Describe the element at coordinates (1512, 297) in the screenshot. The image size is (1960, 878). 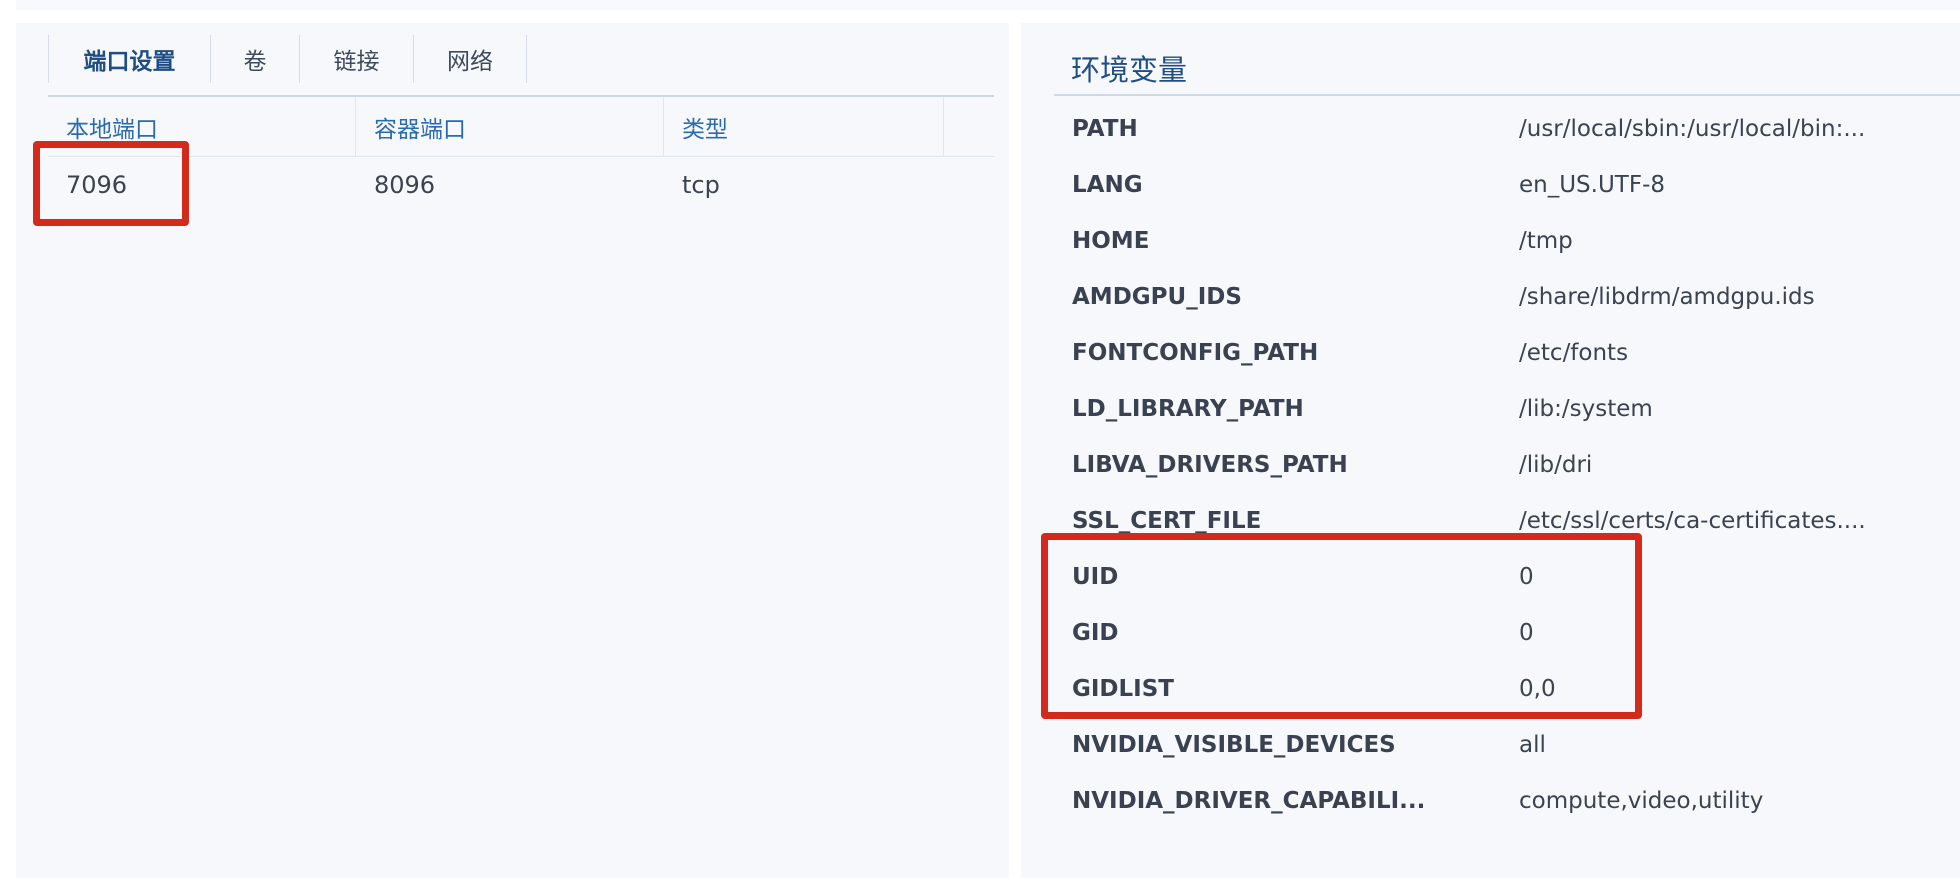
I see `env-row-amdgpu-ids: AMDGPU_IDS /share/libdrm/amdgpu.ids` at that location.